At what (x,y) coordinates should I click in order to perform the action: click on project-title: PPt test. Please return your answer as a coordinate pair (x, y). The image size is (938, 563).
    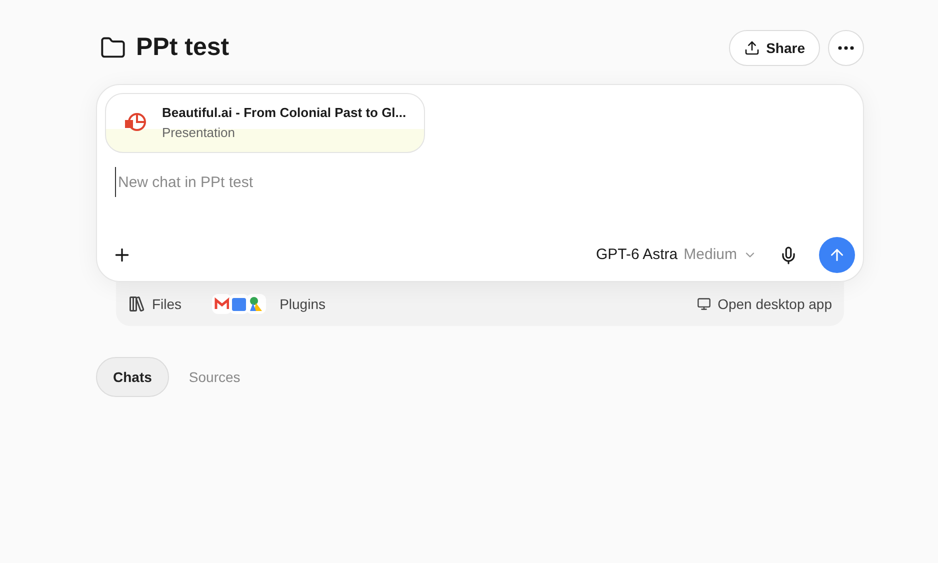
    Looking at the image, I should click on (183, 48).